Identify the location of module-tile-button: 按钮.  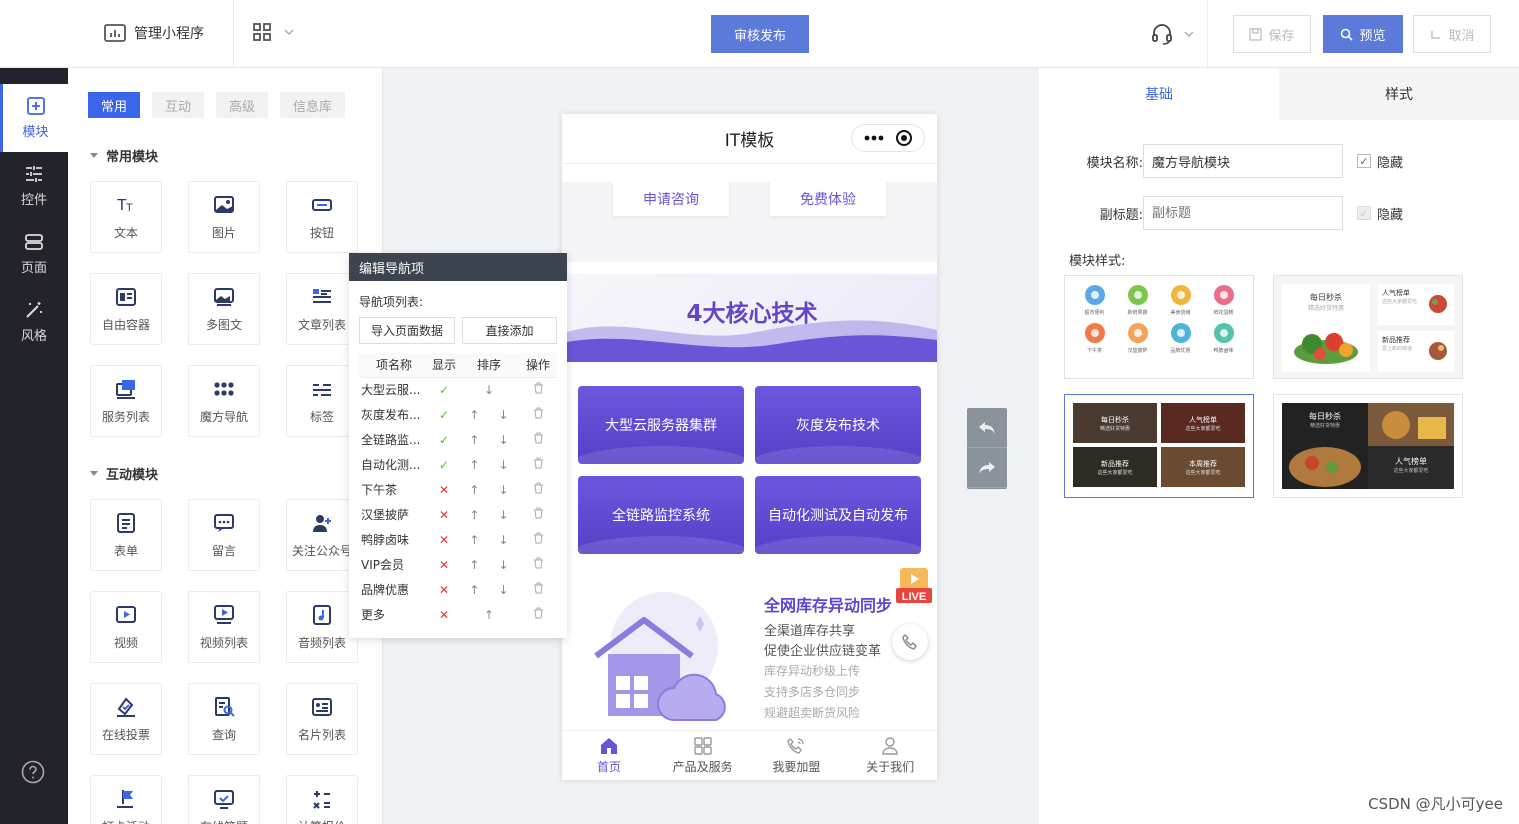
(322, 217).